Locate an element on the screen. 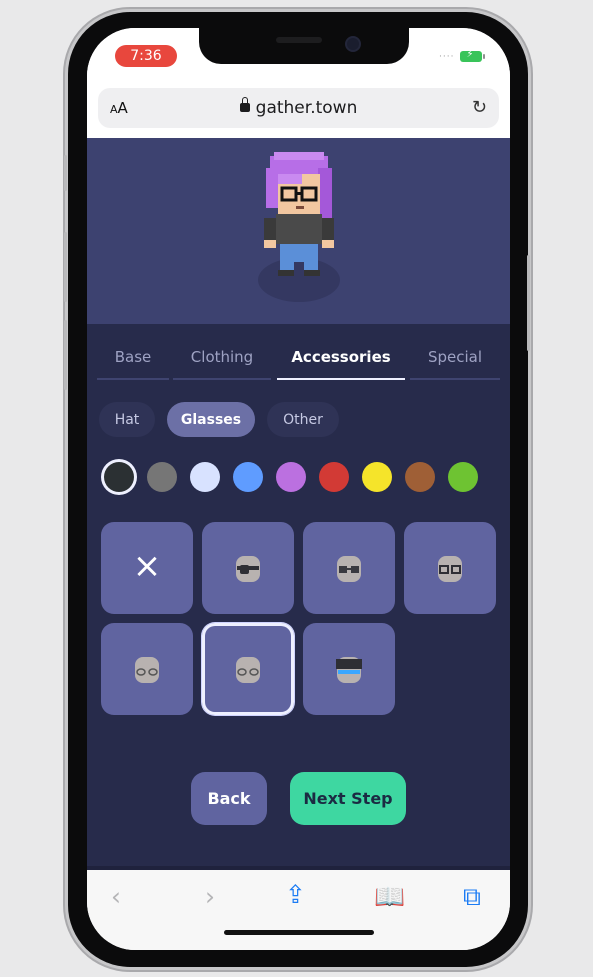 The width and height of the screenshot is (593, 977). avatar-preview is located at coordinates (299, 214).